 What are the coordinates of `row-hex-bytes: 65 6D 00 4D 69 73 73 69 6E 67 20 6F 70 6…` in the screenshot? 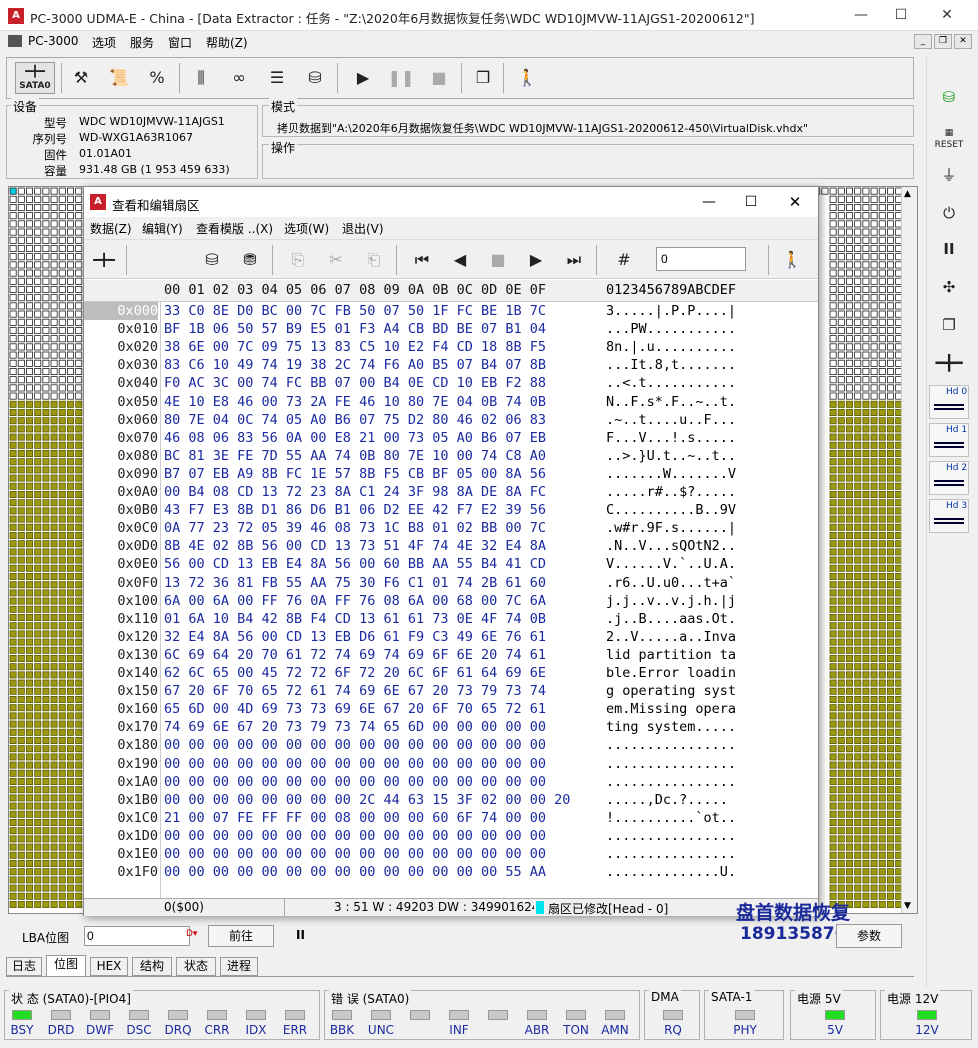 It's located at (355, 709).